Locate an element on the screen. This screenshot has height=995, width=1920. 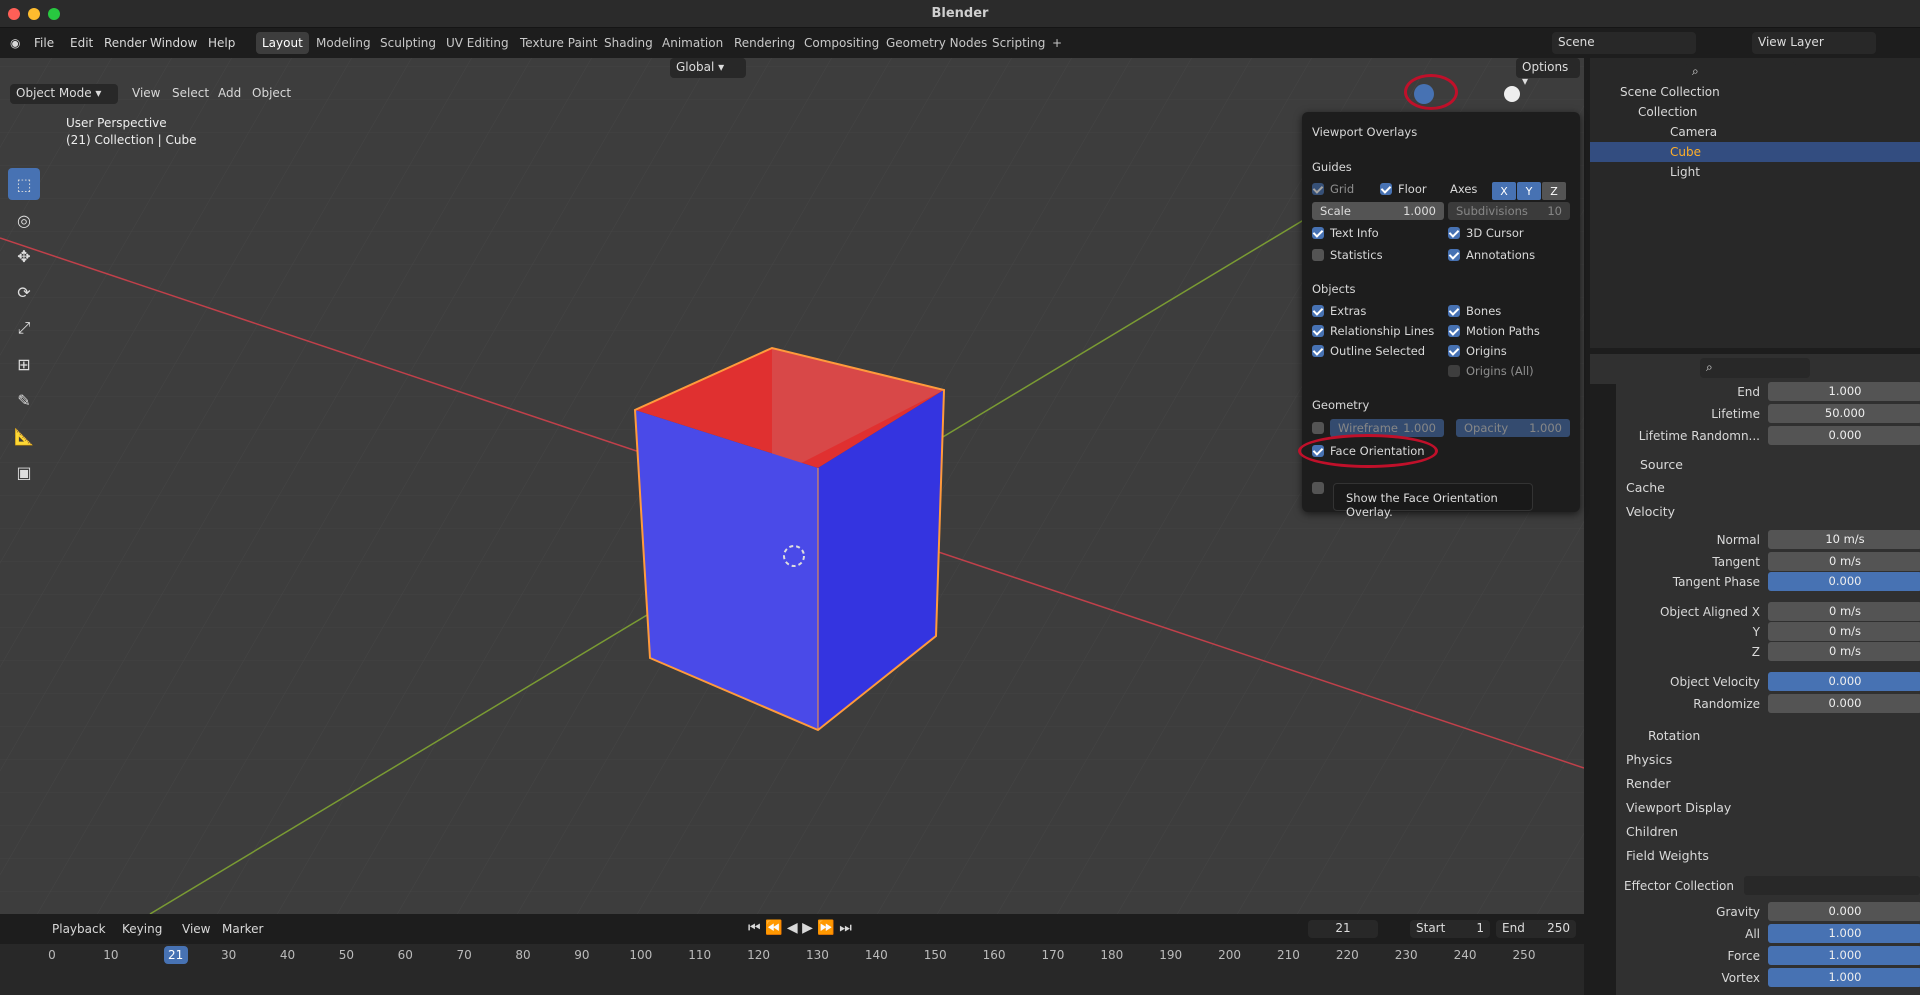
timeline-menu-view: View is located at coordinates (196, 929).